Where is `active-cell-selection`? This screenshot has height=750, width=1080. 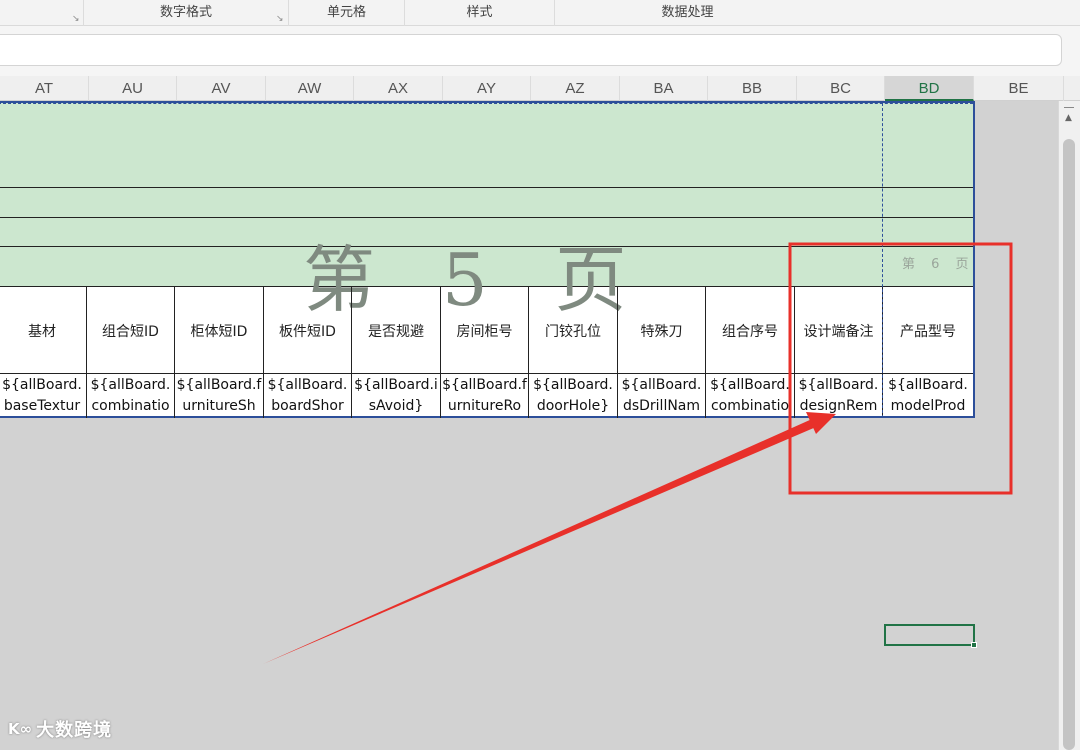
active-cell-selection is located at coordinates (930, 636).